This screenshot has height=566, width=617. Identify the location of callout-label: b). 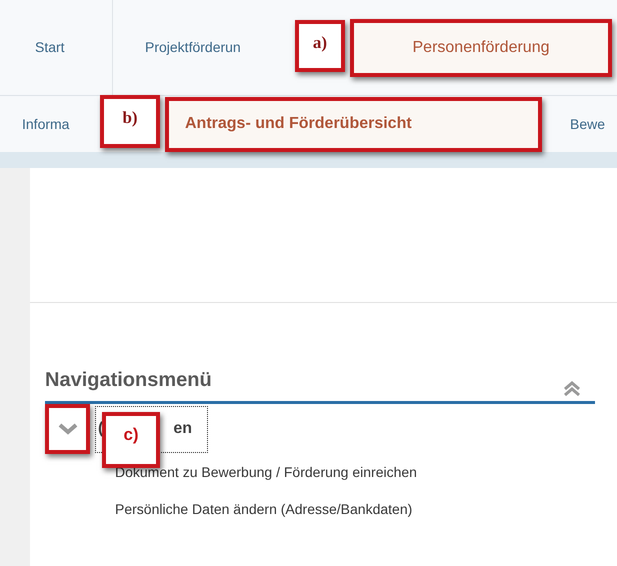
(130, 121).